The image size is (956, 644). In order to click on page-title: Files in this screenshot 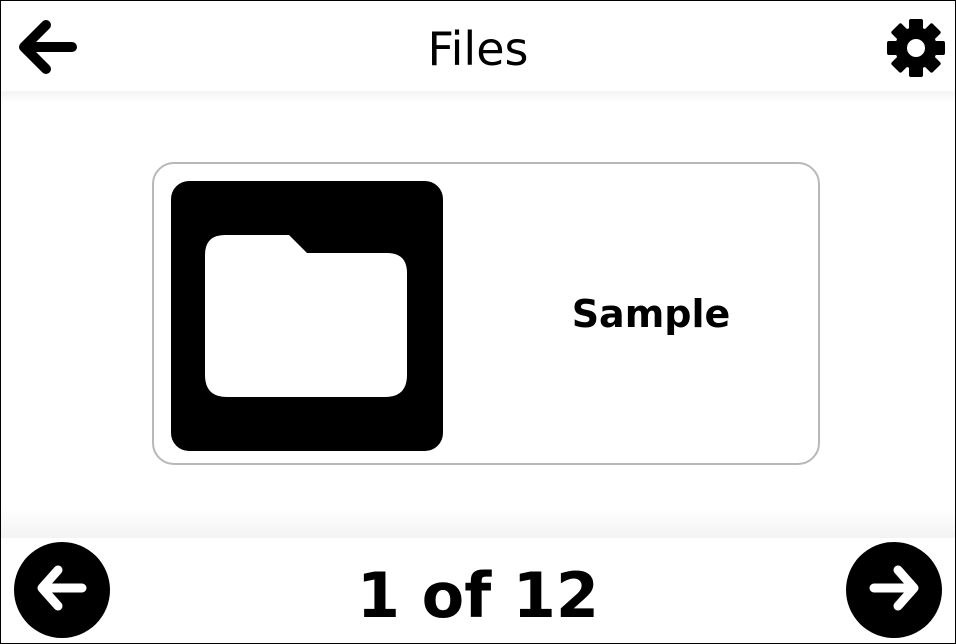, I will do `click(478, 49)`.